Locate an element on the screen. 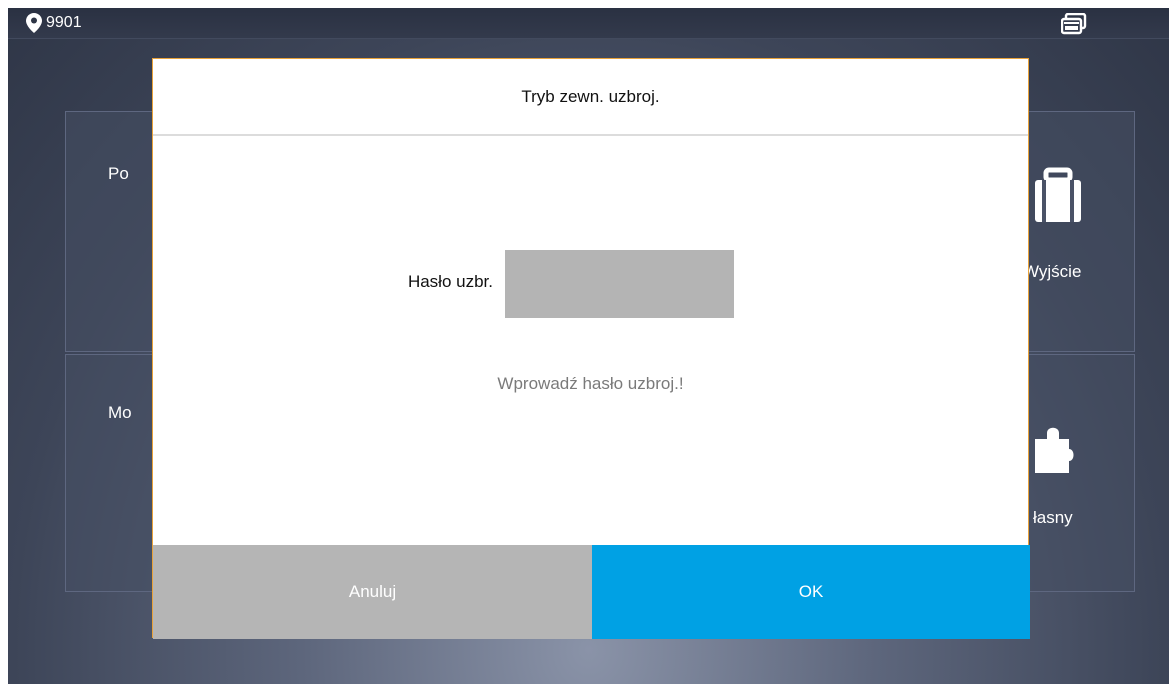  cancel-button: Anuluj is located at coordinates (372, 592).